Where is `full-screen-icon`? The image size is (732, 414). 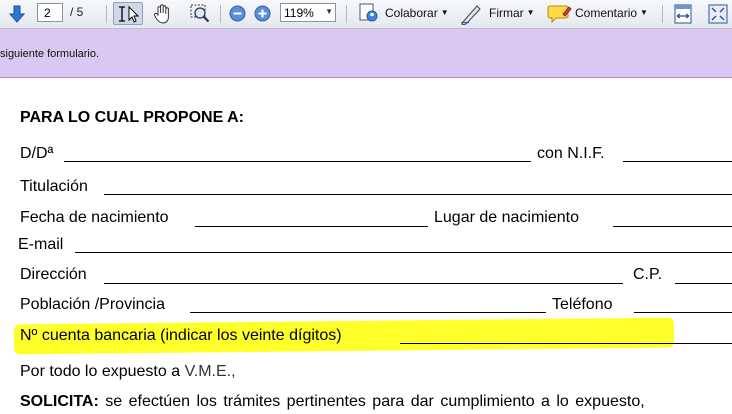
full-screen-icon is located at coordinates (718, 14).